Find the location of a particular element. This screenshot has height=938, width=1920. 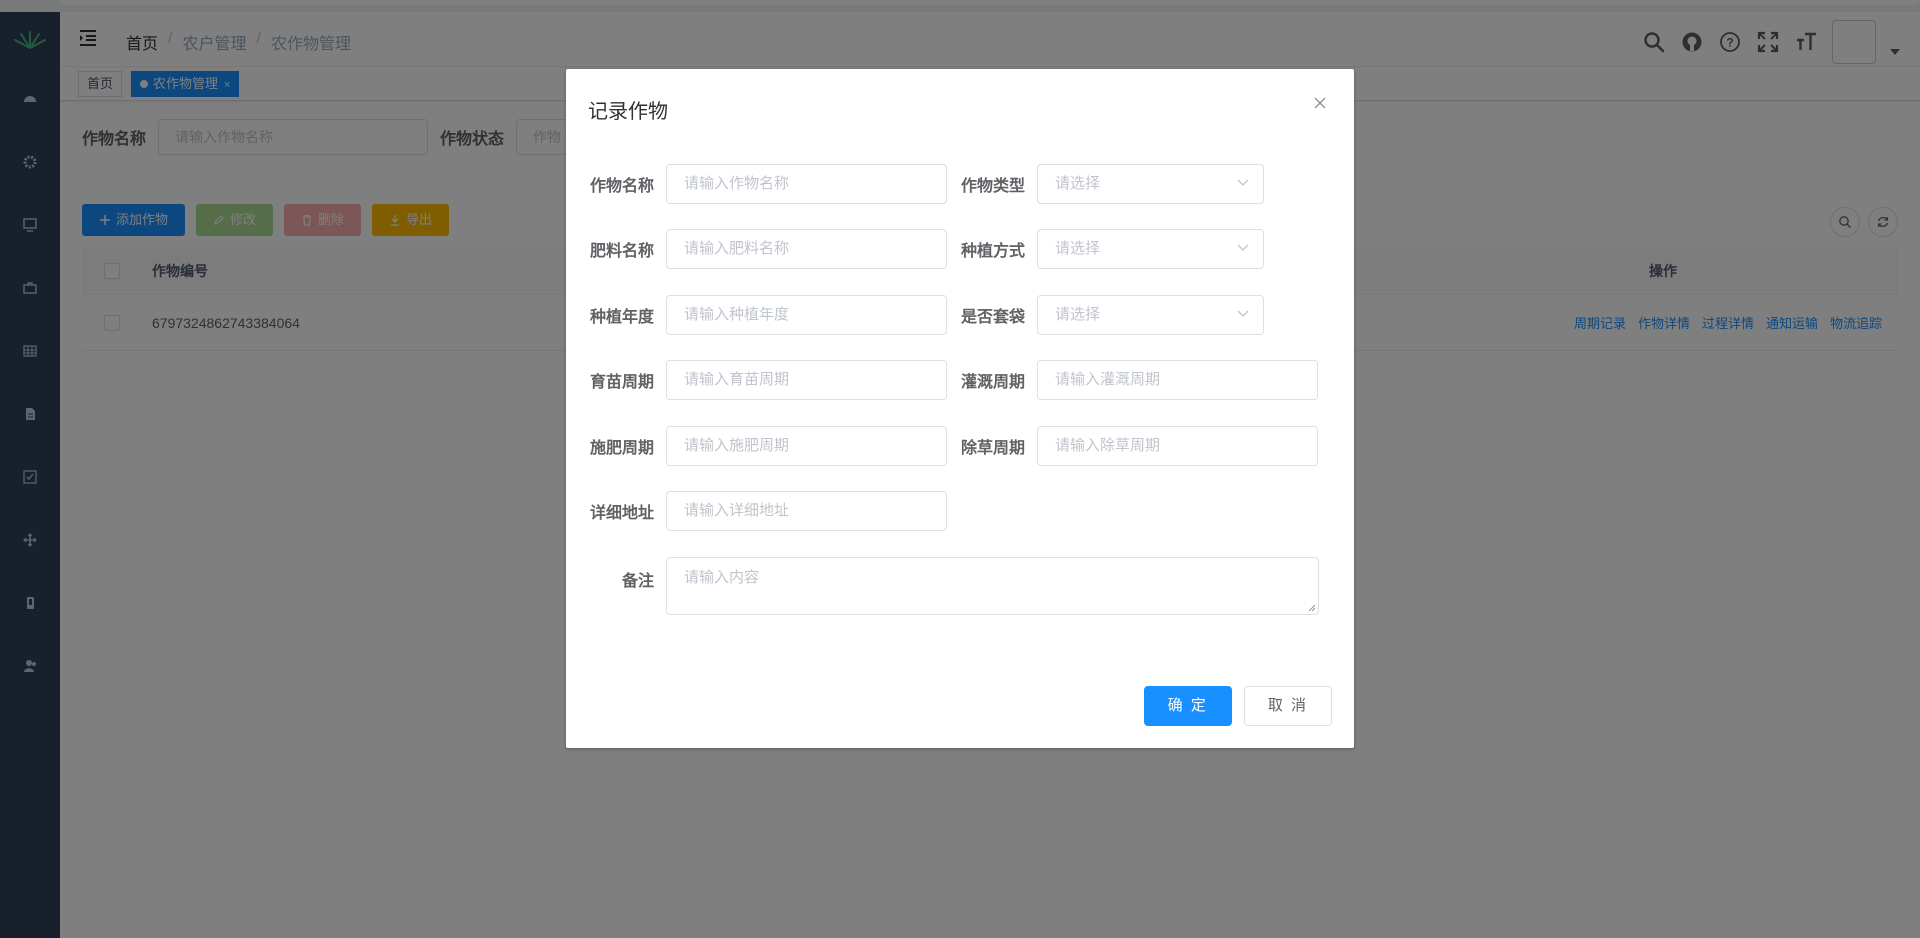

fertilizer-name-row: 肥料名称 请输入肥料名称 is located at coordinates (766, 249).